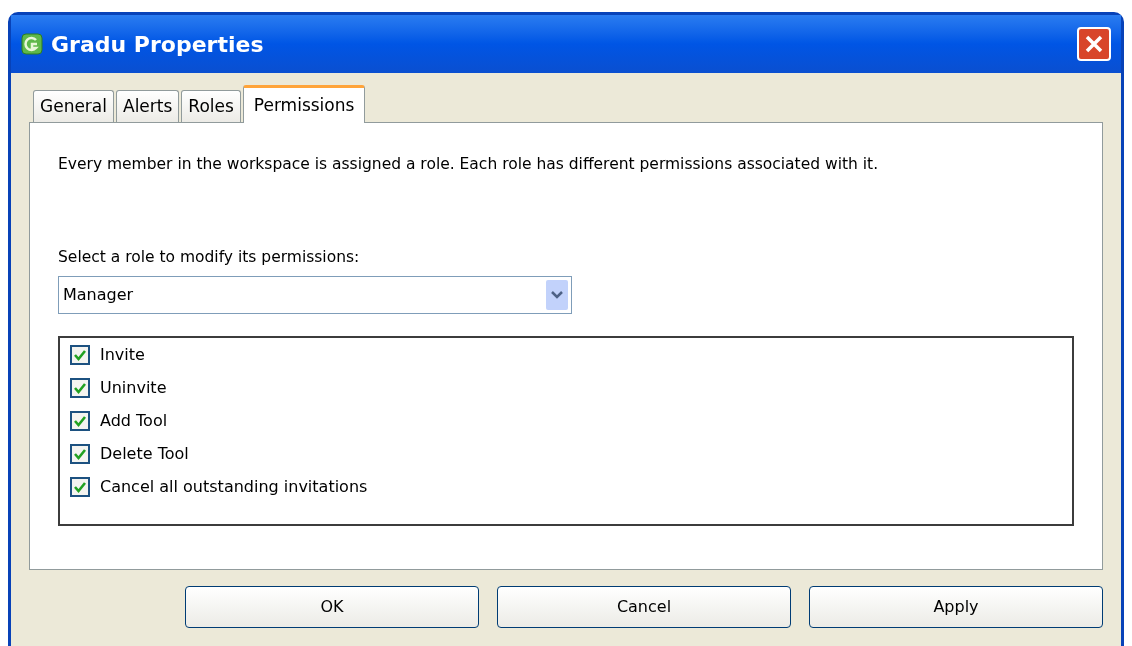 The height and width of the screenshot is (646, 1132). What do you see at coordinates (144, 453) in the screenshot?
I see `permission-label: Delete Tool` at bounding box center [144, 453].